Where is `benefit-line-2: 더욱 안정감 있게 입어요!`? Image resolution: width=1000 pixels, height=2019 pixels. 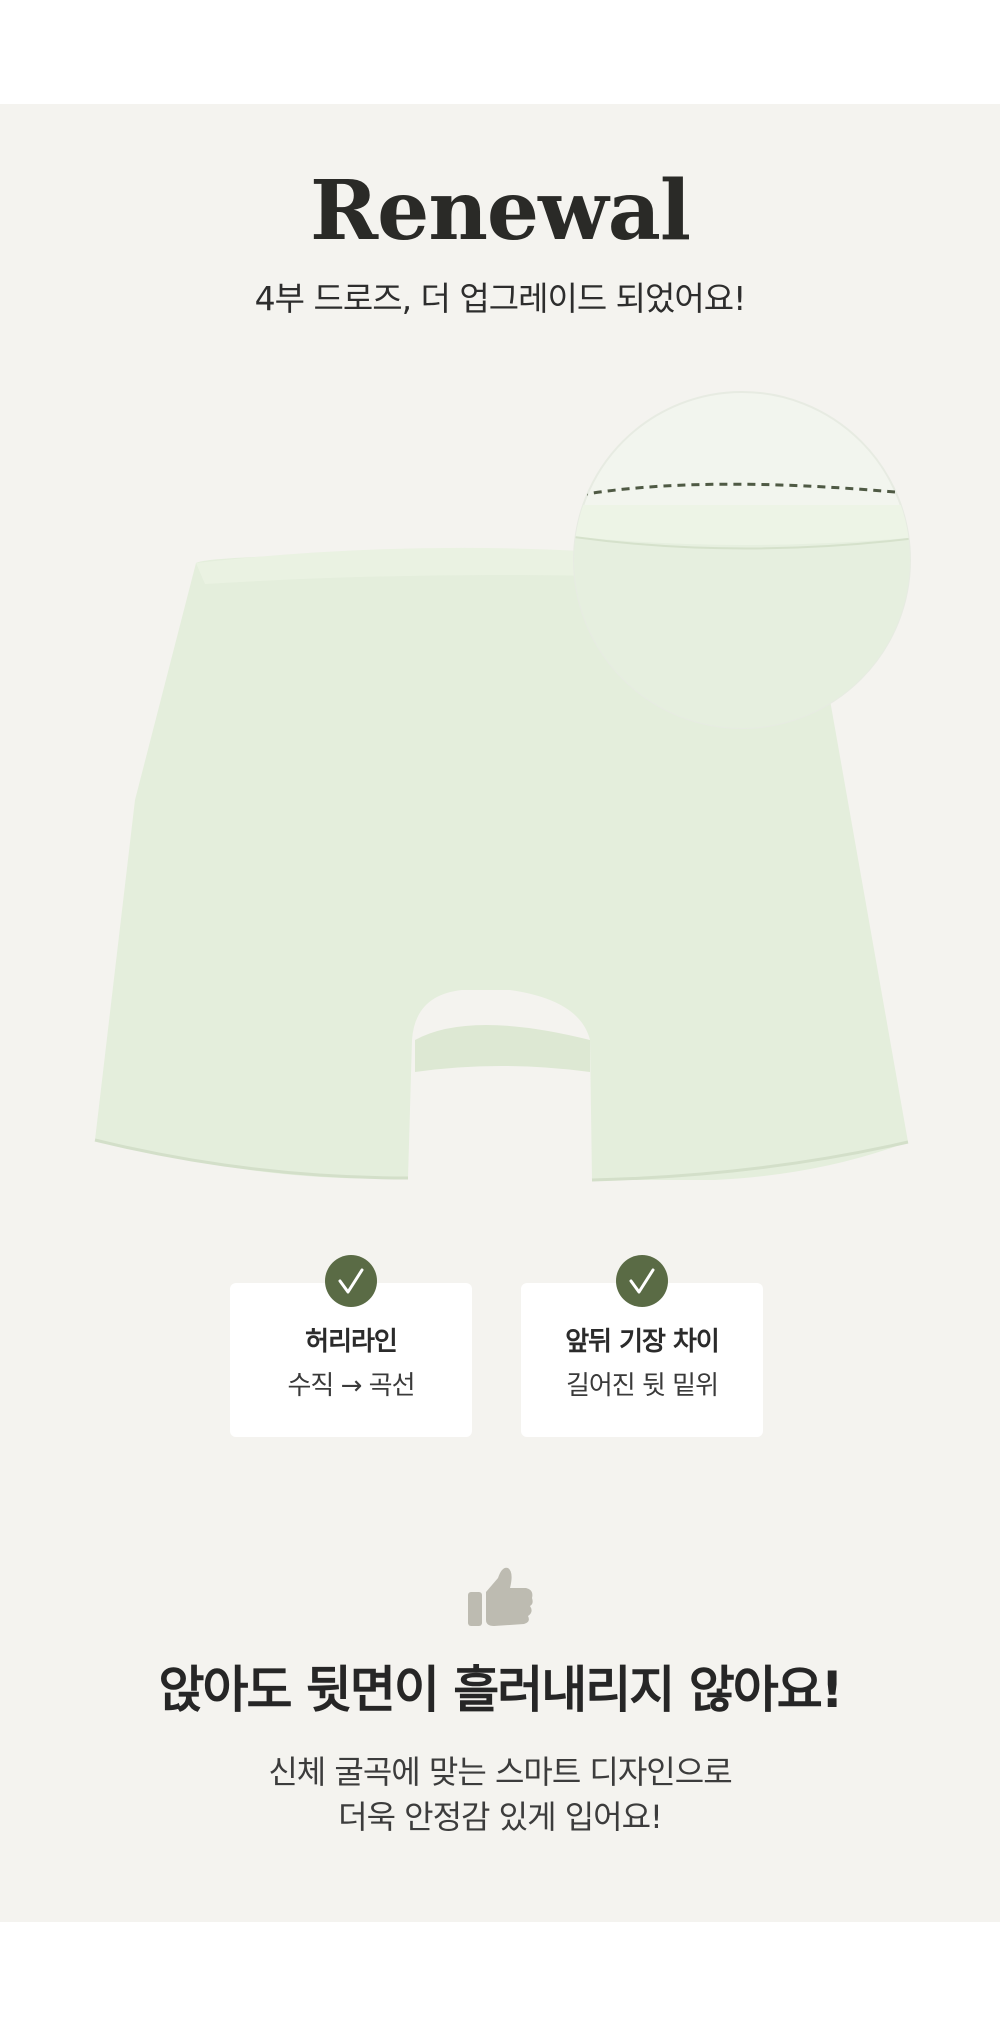
benefit-line-2: 더욱 안정감 있게 입어요! is located at coordinates (500, 1817).